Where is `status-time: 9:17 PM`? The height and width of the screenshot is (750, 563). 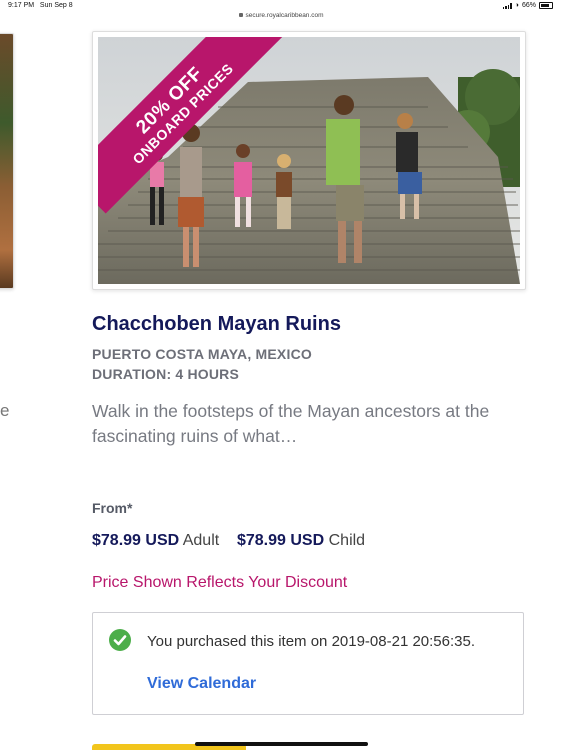
status-time: 9:17 PM is located at coordinates (21, 5).